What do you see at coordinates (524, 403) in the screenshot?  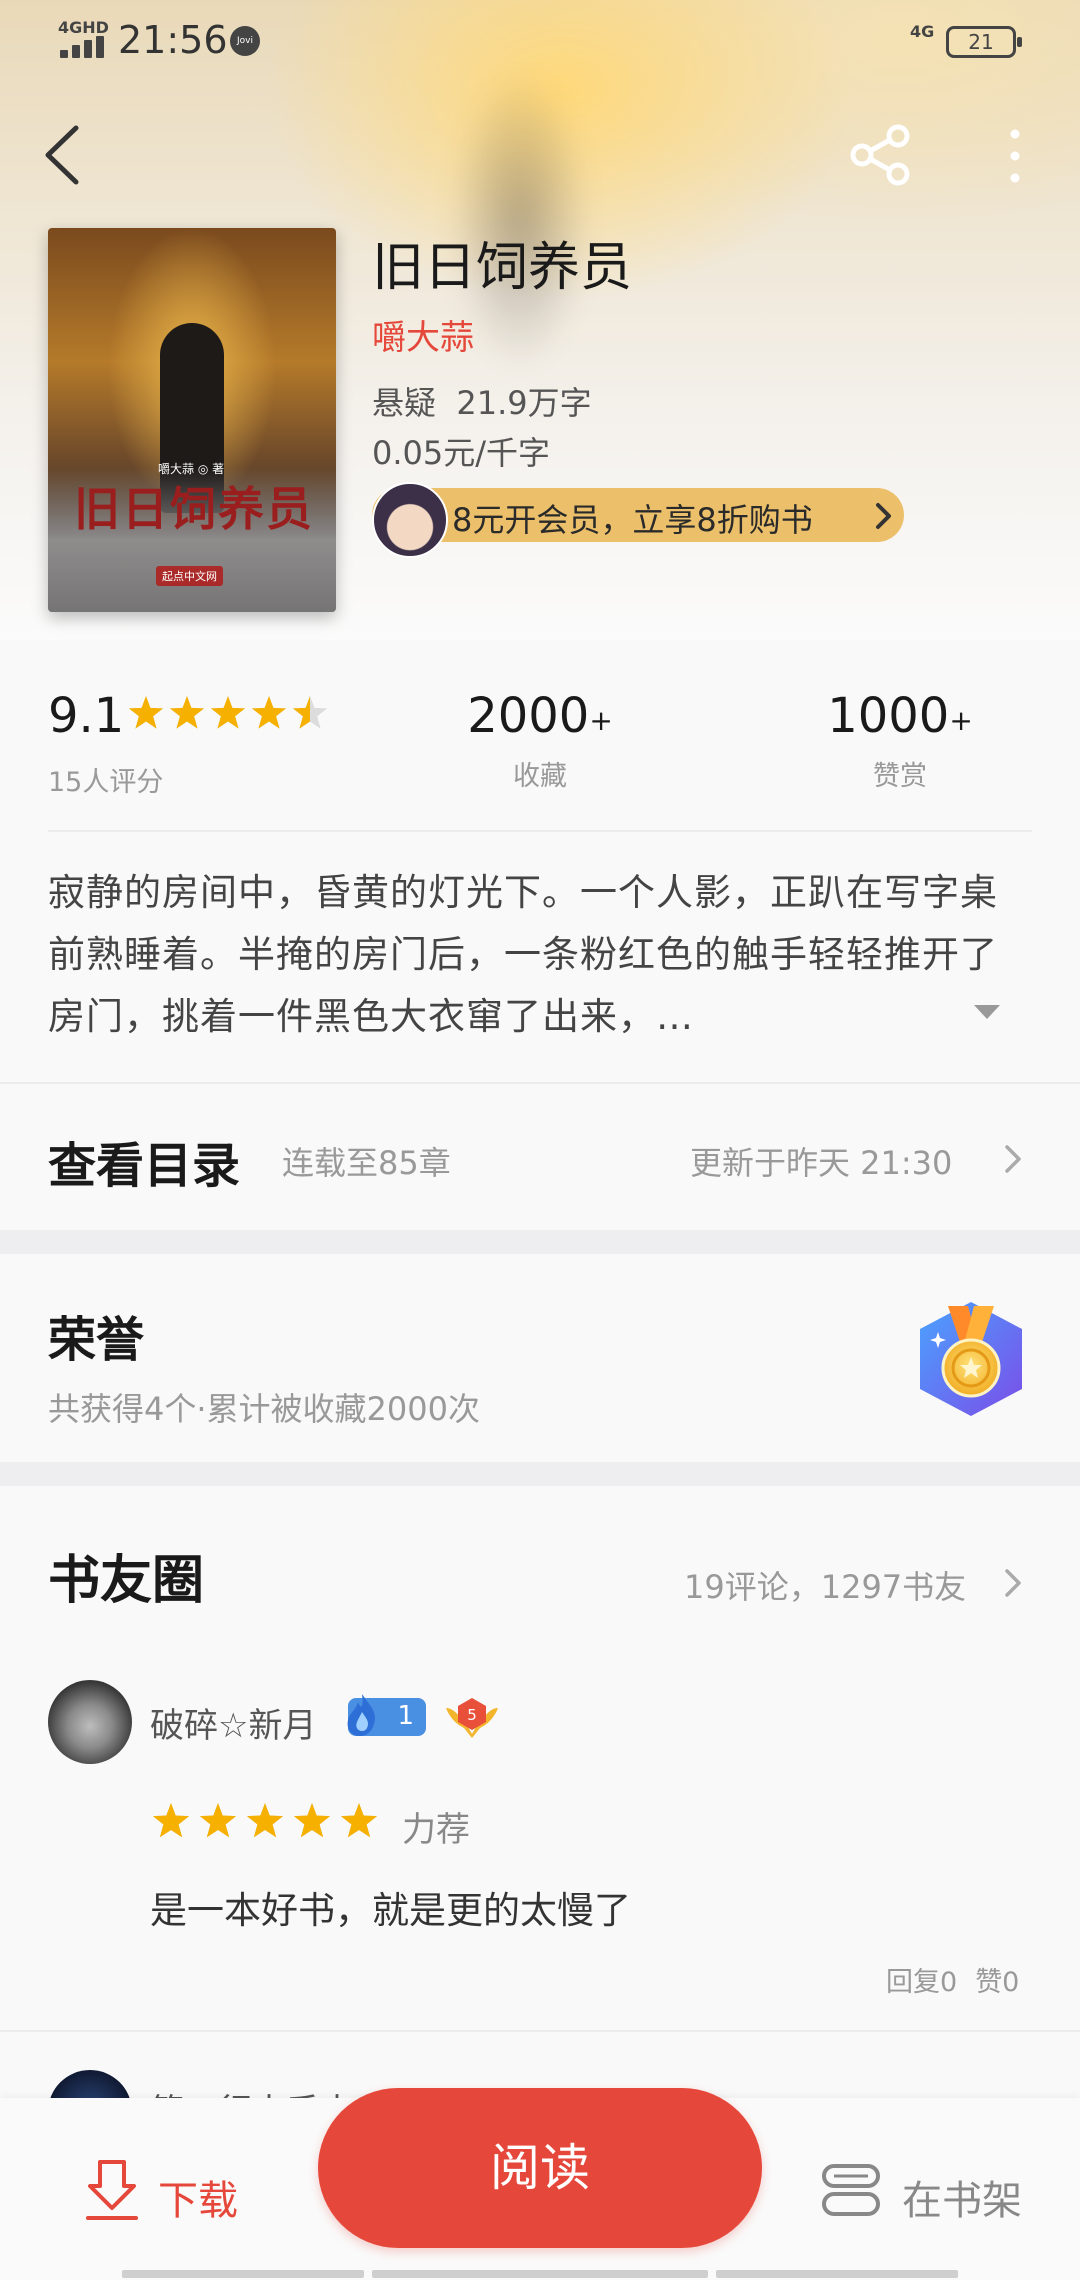 I see `book-word-count: 21.9万字` at bounding box center [524, 403].